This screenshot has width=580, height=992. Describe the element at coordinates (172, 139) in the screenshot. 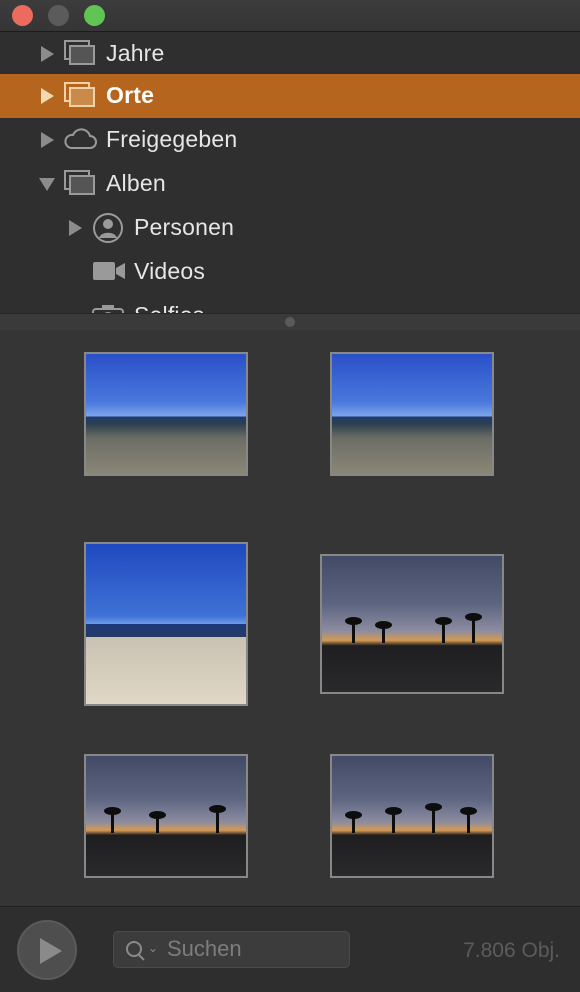

I see `sidebar-item-label: Freigegeben` at that location.